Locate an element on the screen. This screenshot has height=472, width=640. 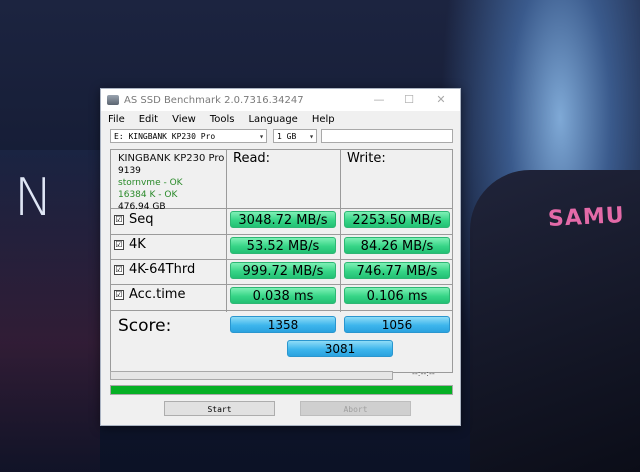
write-header: Write: is located at coordinates (366, 158).